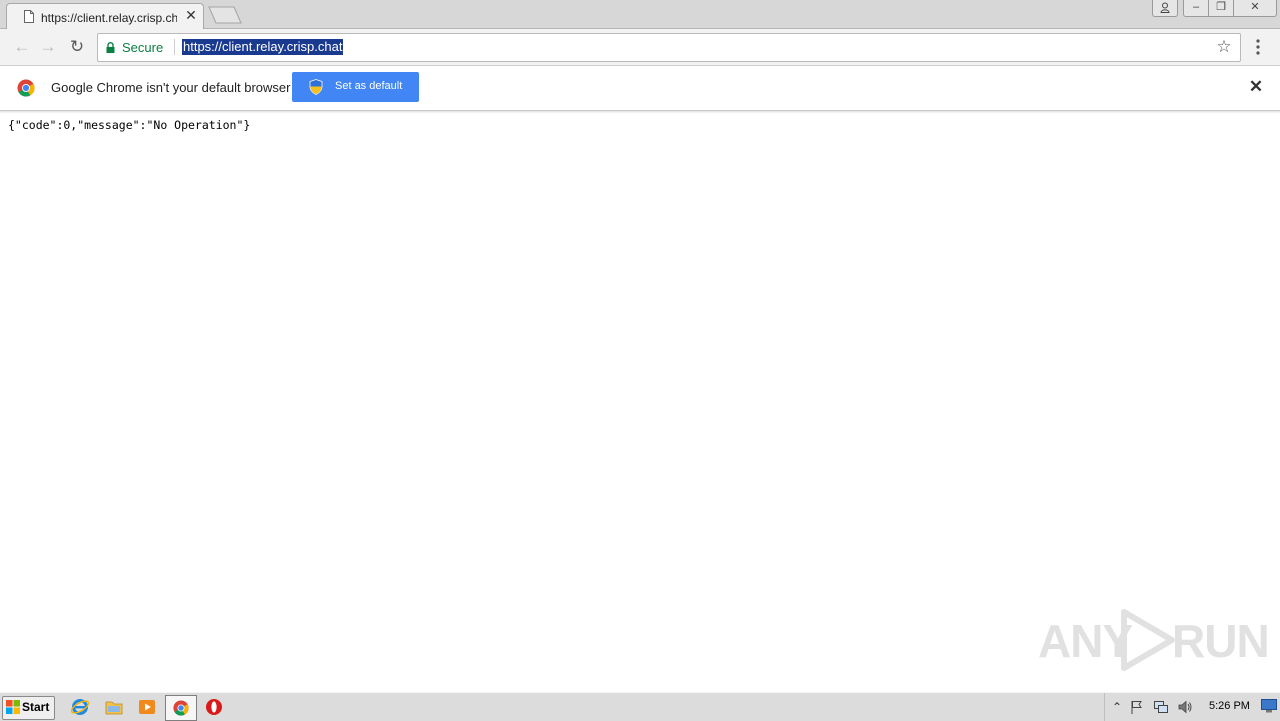 This screenshot has width=1280, height=721. I want to click on infobar-message: Google Chrome isn't your default browser, so click(171, 87).